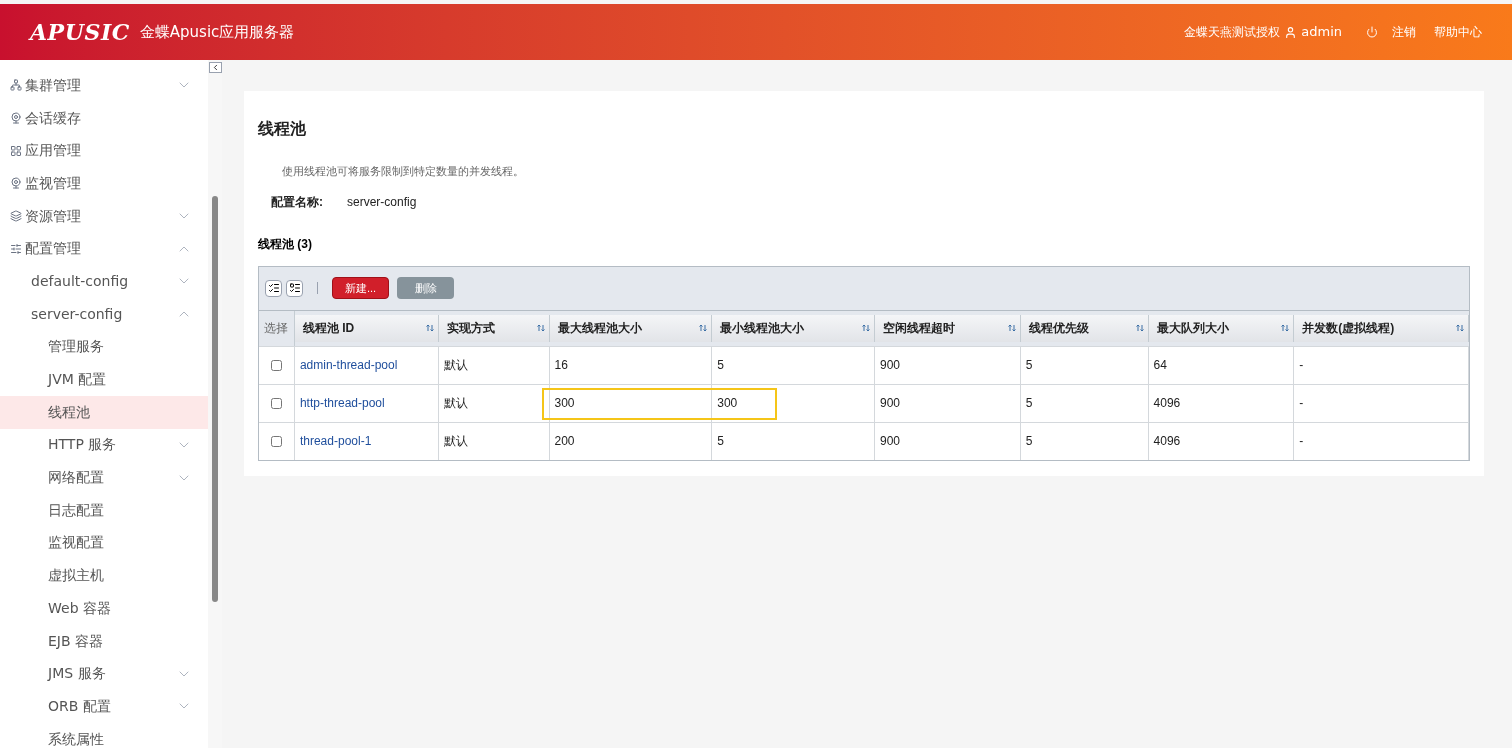  Describe the element at coordinates (104, 118) in the screenshot. I see `sidebar-item: 会话缓存` at that location.